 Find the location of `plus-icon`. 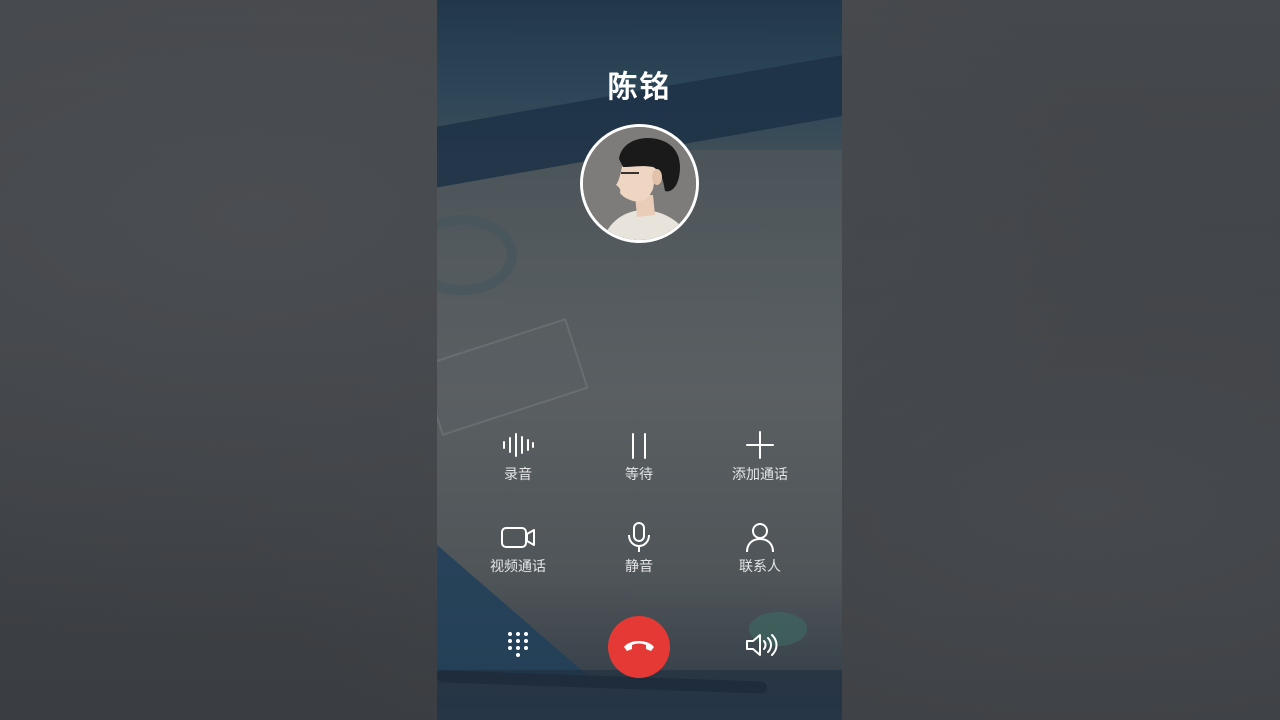

plus-icon is located at coordinates (760, 445).